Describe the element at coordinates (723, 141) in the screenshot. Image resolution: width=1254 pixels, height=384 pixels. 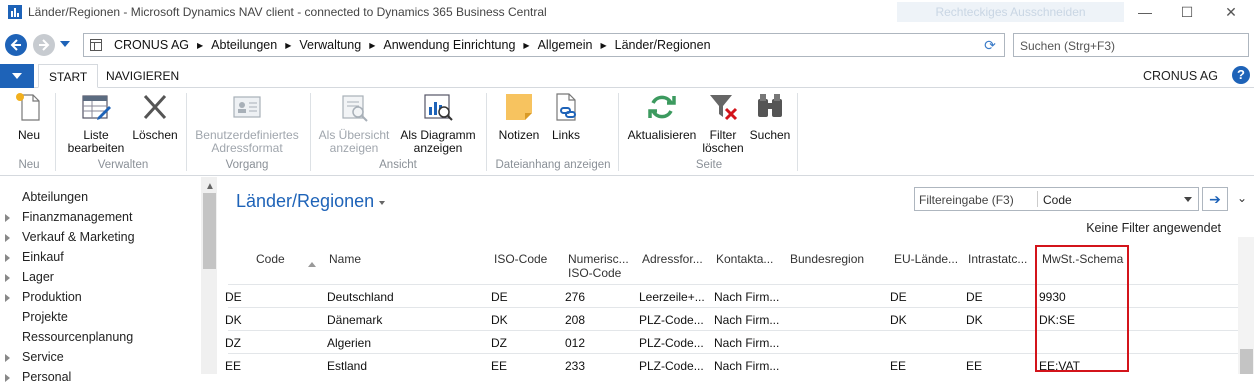
I see `clear-filter-label: Filter löschen` at that location.